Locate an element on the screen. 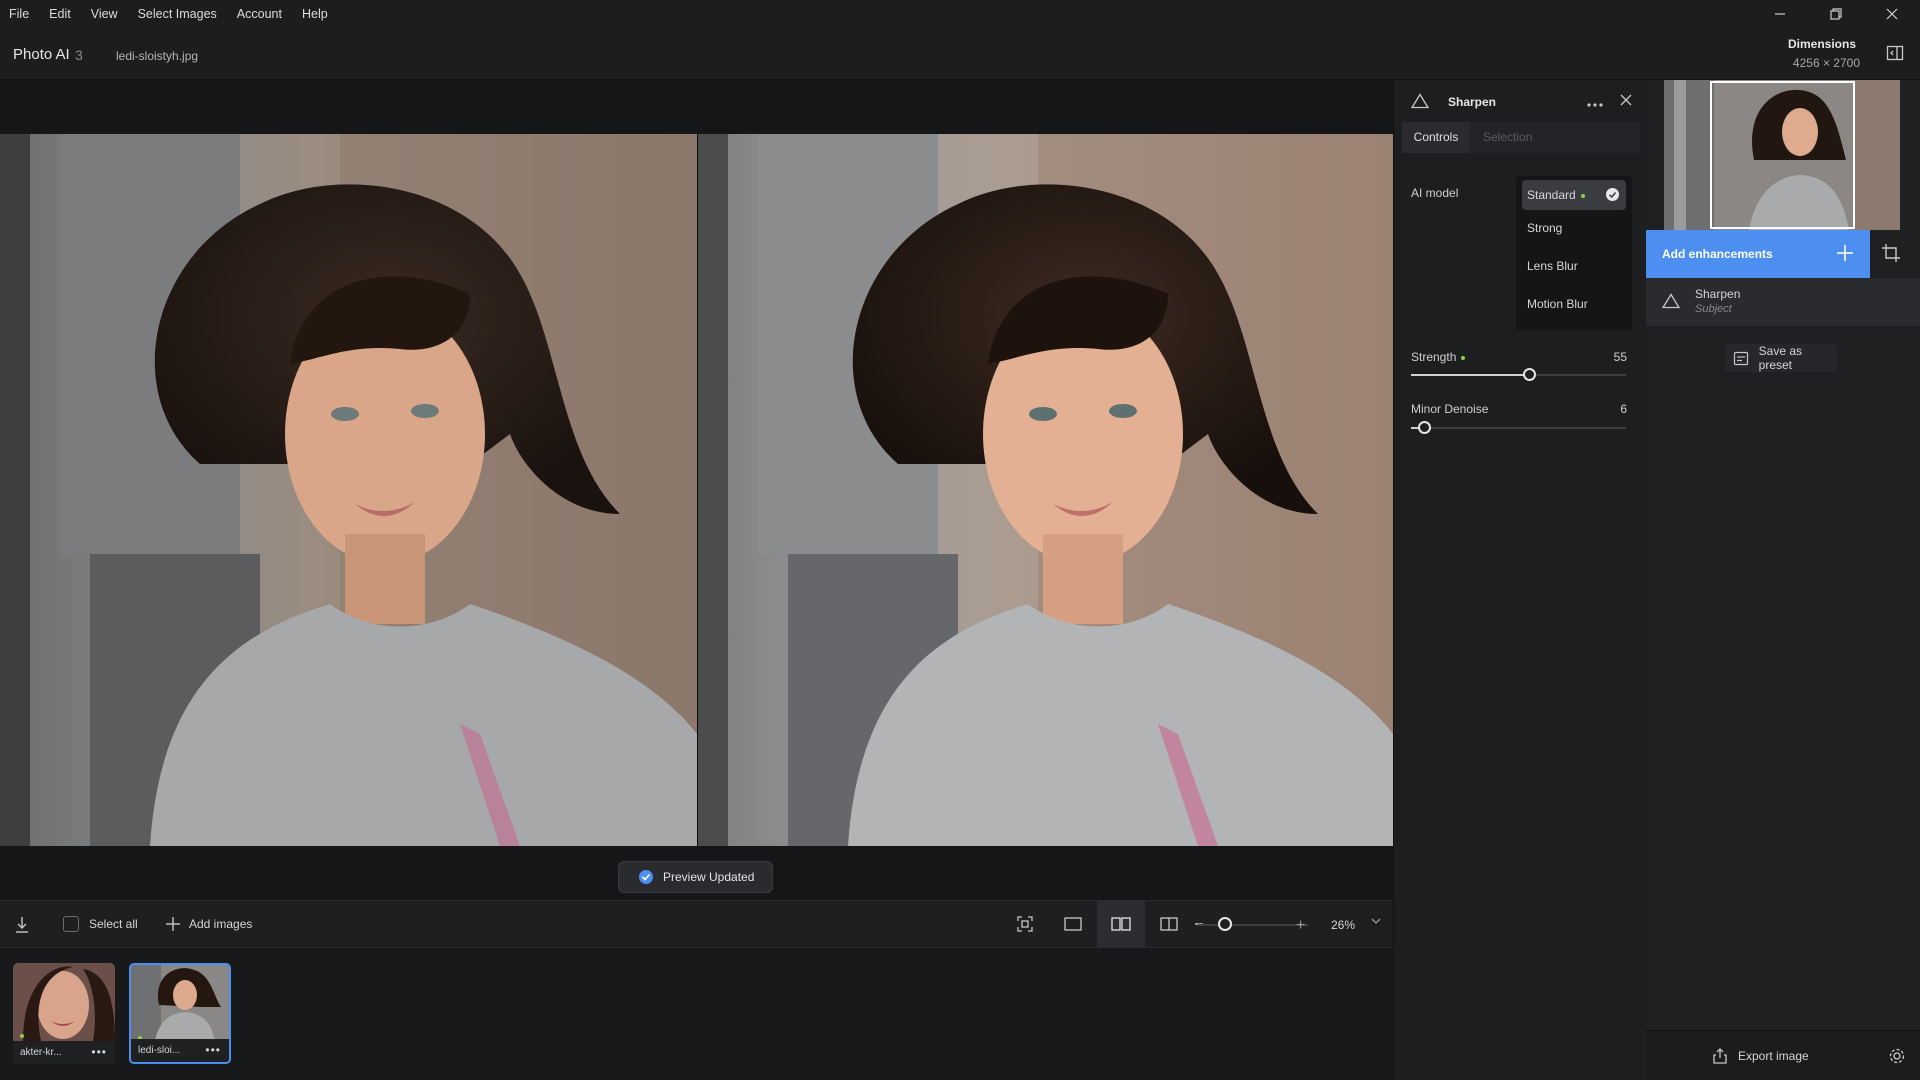 The width and height of the screenshot is (1920, 1080). panel-toggle-icon is located at coordinates (1895, 53).